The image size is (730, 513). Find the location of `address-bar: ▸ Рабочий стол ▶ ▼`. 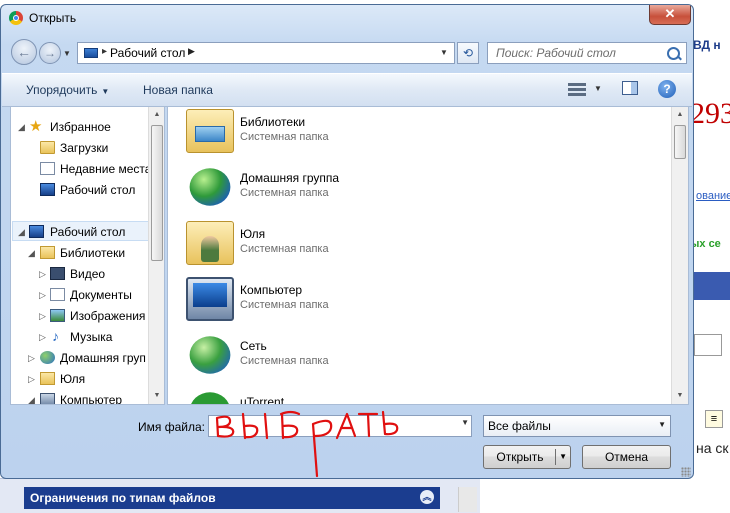

address-bar: ▸ Рабочий стол ▶ ▼ is located at coordinates (266, 53).